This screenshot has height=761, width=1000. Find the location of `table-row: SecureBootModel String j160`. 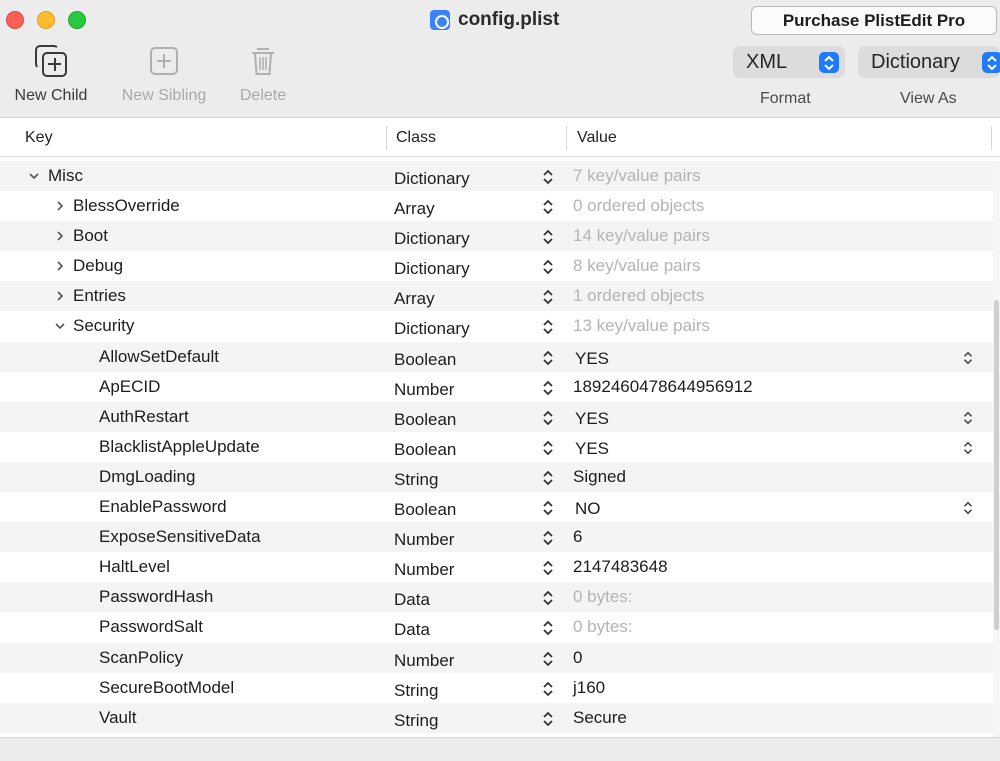

table-row: SecureBootModel String j160 is located at coordinates (496, 688).